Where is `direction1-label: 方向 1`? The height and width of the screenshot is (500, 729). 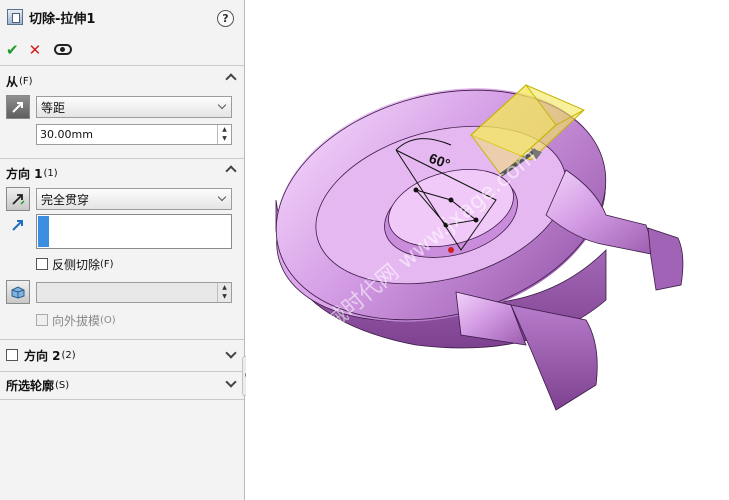
direction1-label: 方向 1 is located at coordinates (24, 173).